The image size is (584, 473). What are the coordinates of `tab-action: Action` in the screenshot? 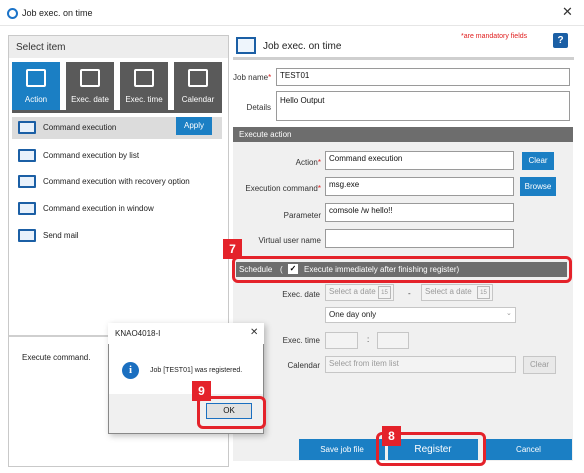 It's located at (36, 86).